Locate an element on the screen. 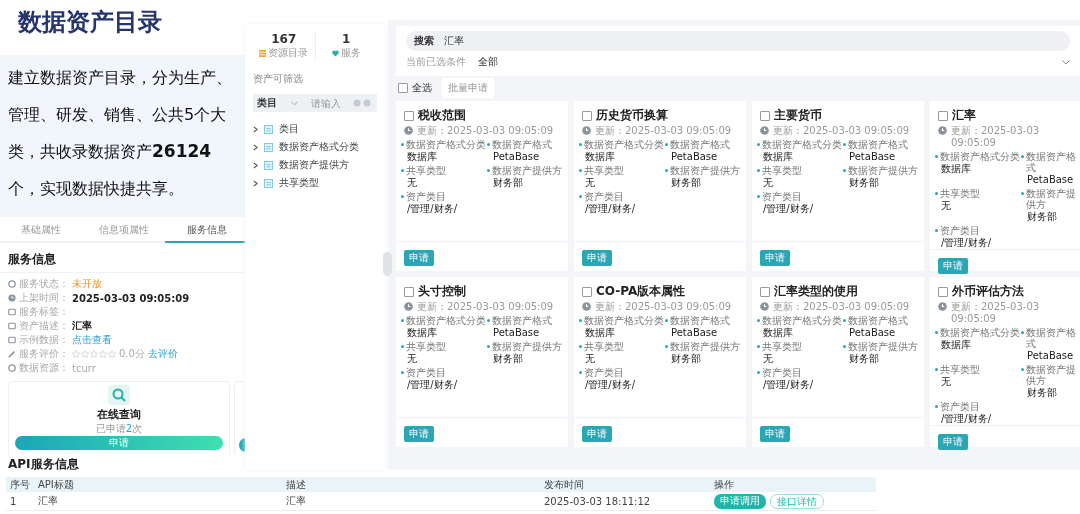  rate-link: 去评价 is located at coordinates (162, 354).